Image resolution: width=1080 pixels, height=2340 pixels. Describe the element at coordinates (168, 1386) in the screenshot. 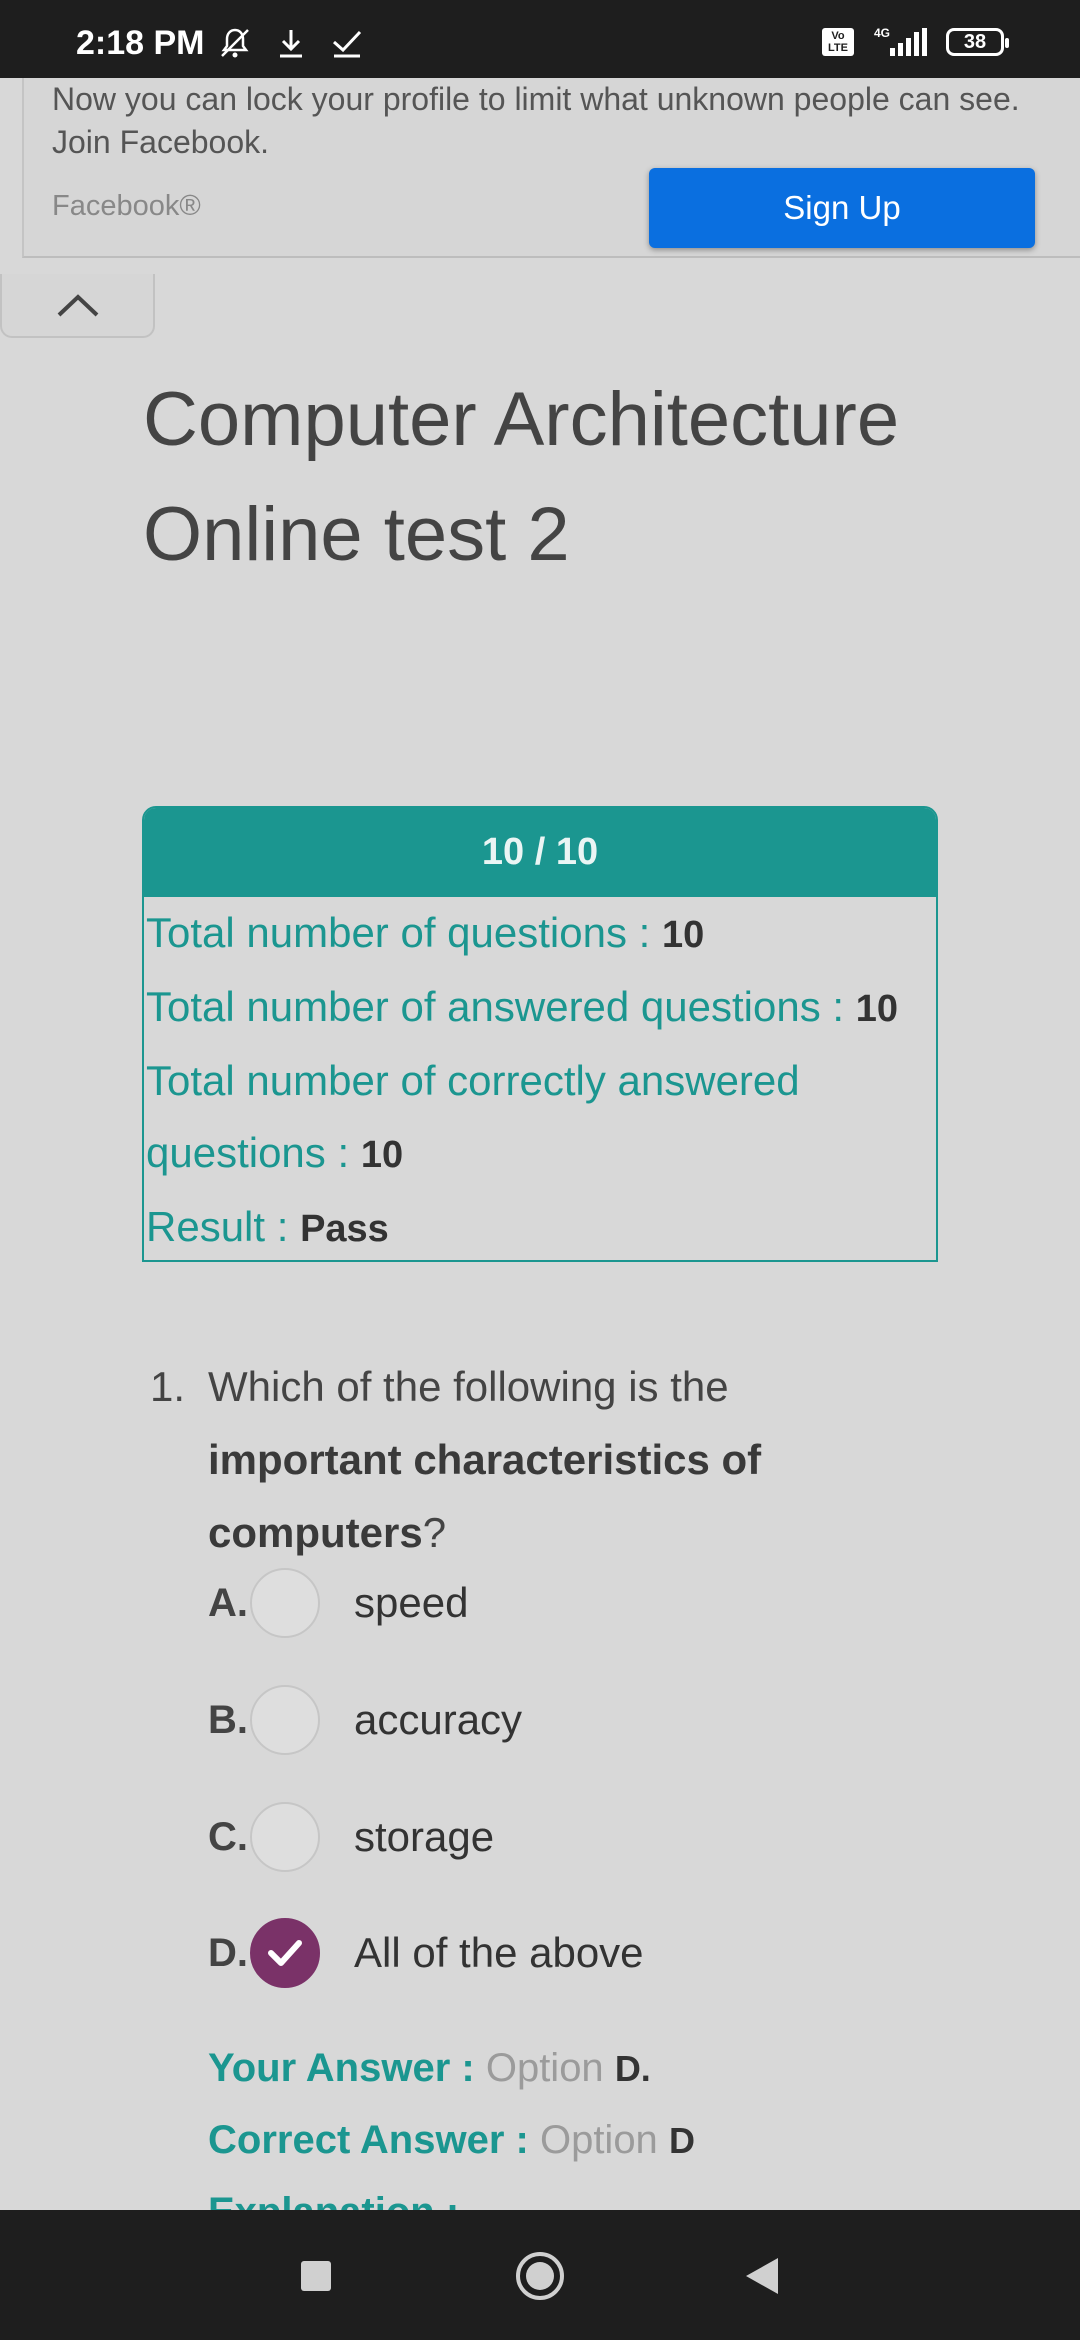

I see `question-number: 1.` at that location.